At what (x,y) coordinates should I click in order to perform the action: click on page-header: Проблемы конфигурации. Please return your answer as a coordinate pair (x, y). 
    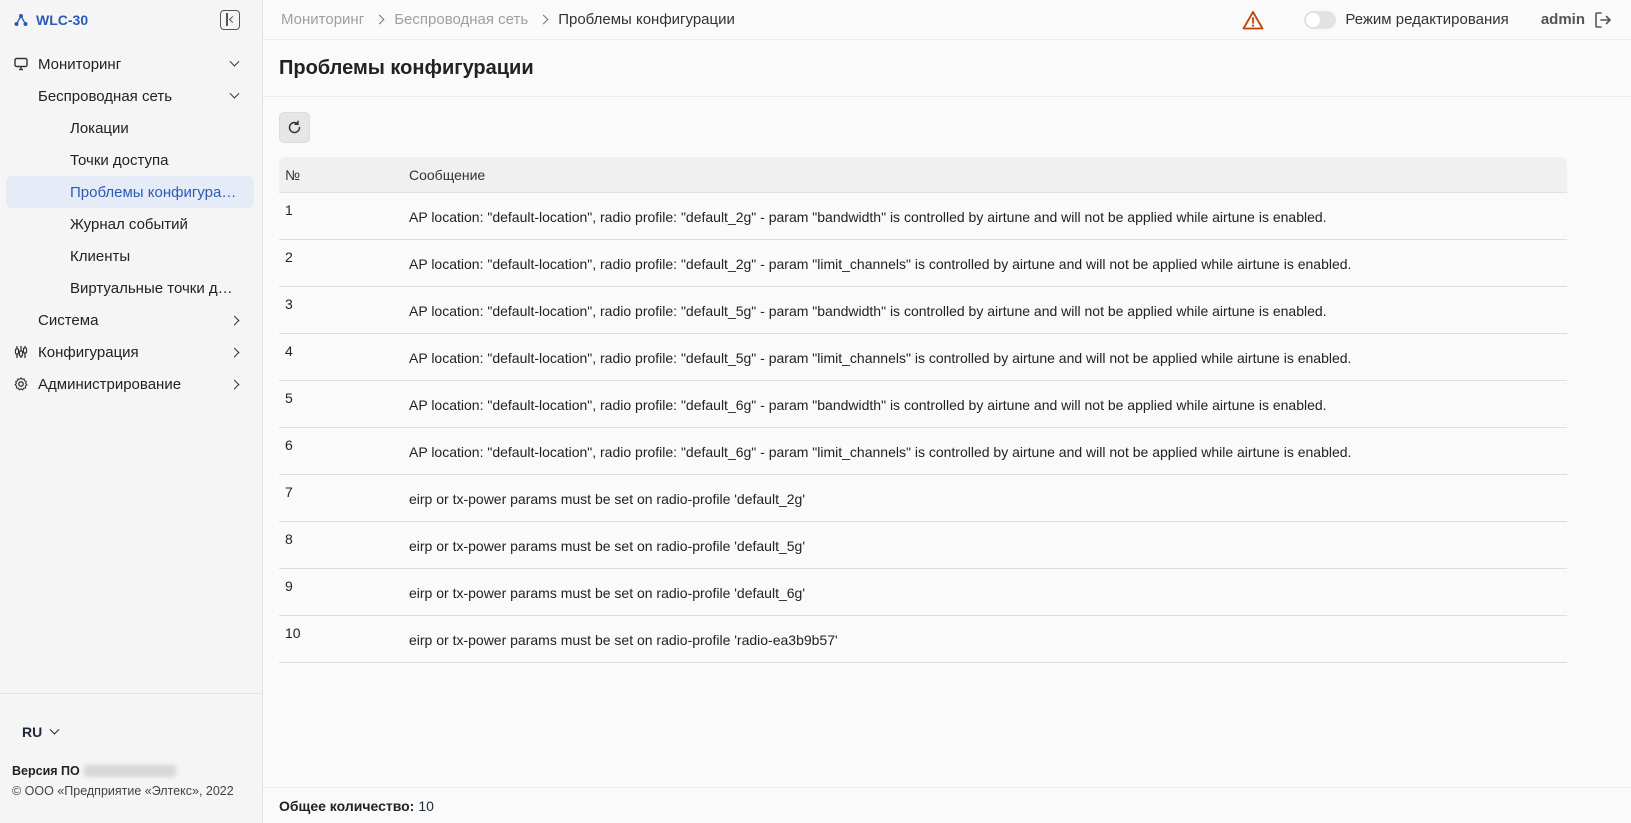
    Looking at the image, I should click on (947, 68).